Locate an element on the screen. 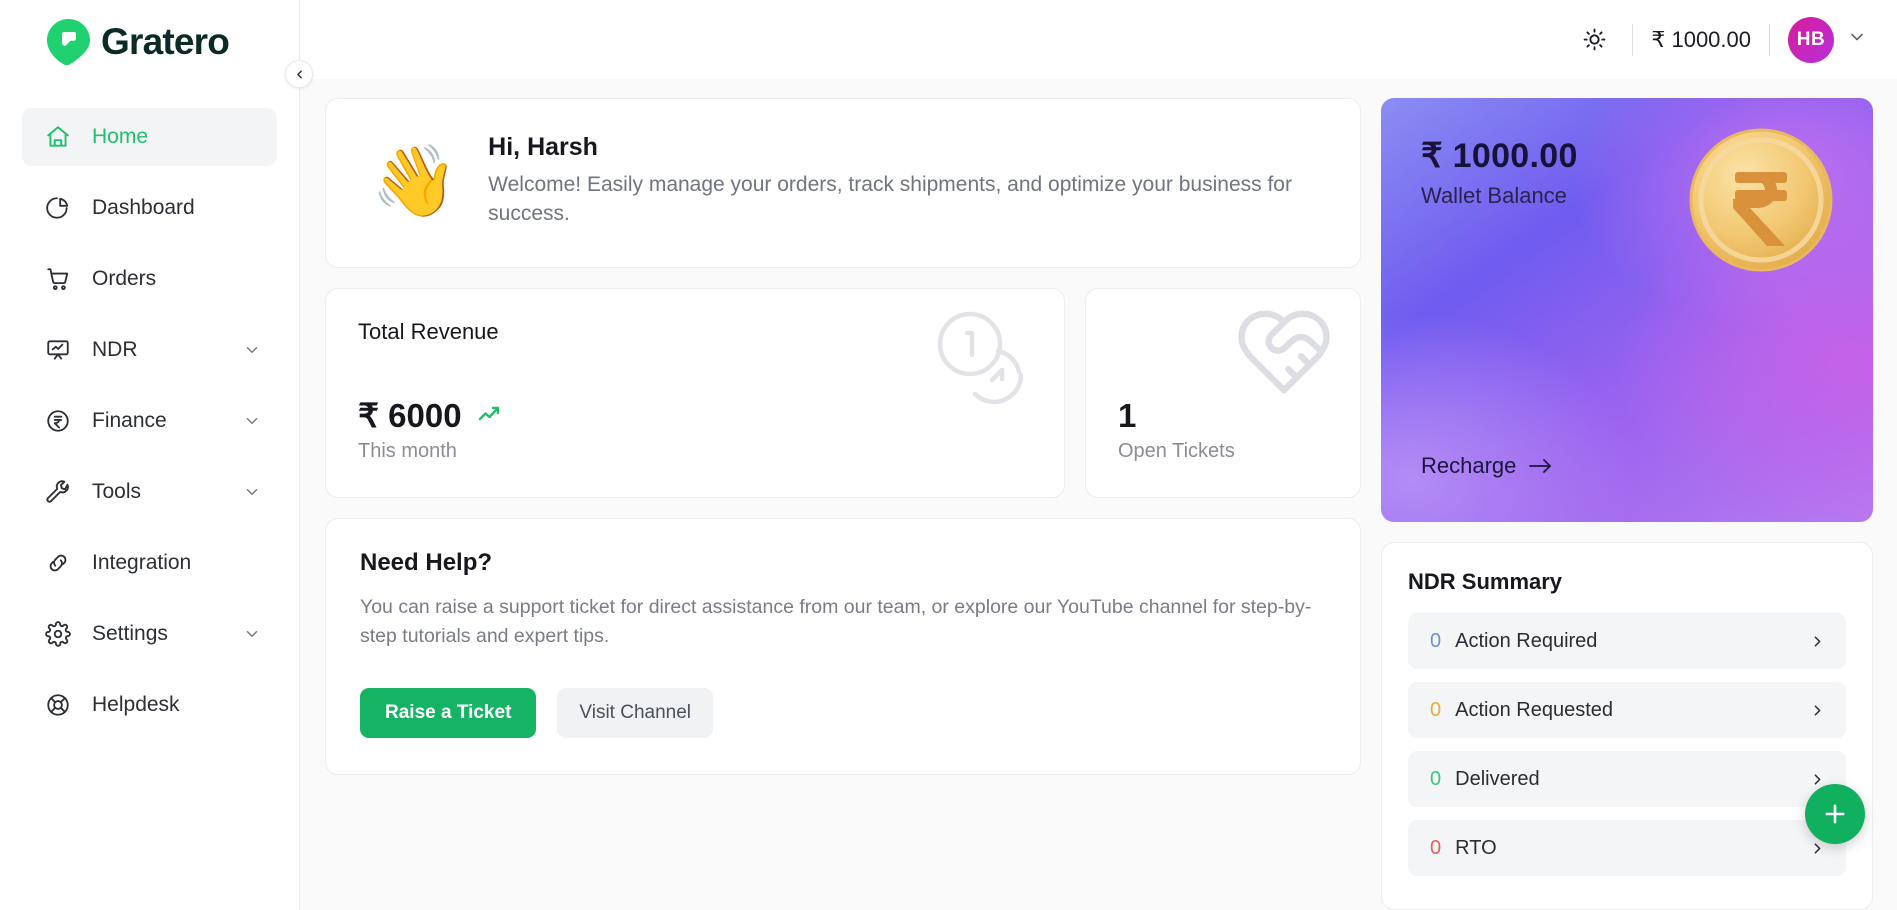 The height and width of the screenshot is (910, 1897). ndr-label: Action Requested is located at coordinates (1534, 709).